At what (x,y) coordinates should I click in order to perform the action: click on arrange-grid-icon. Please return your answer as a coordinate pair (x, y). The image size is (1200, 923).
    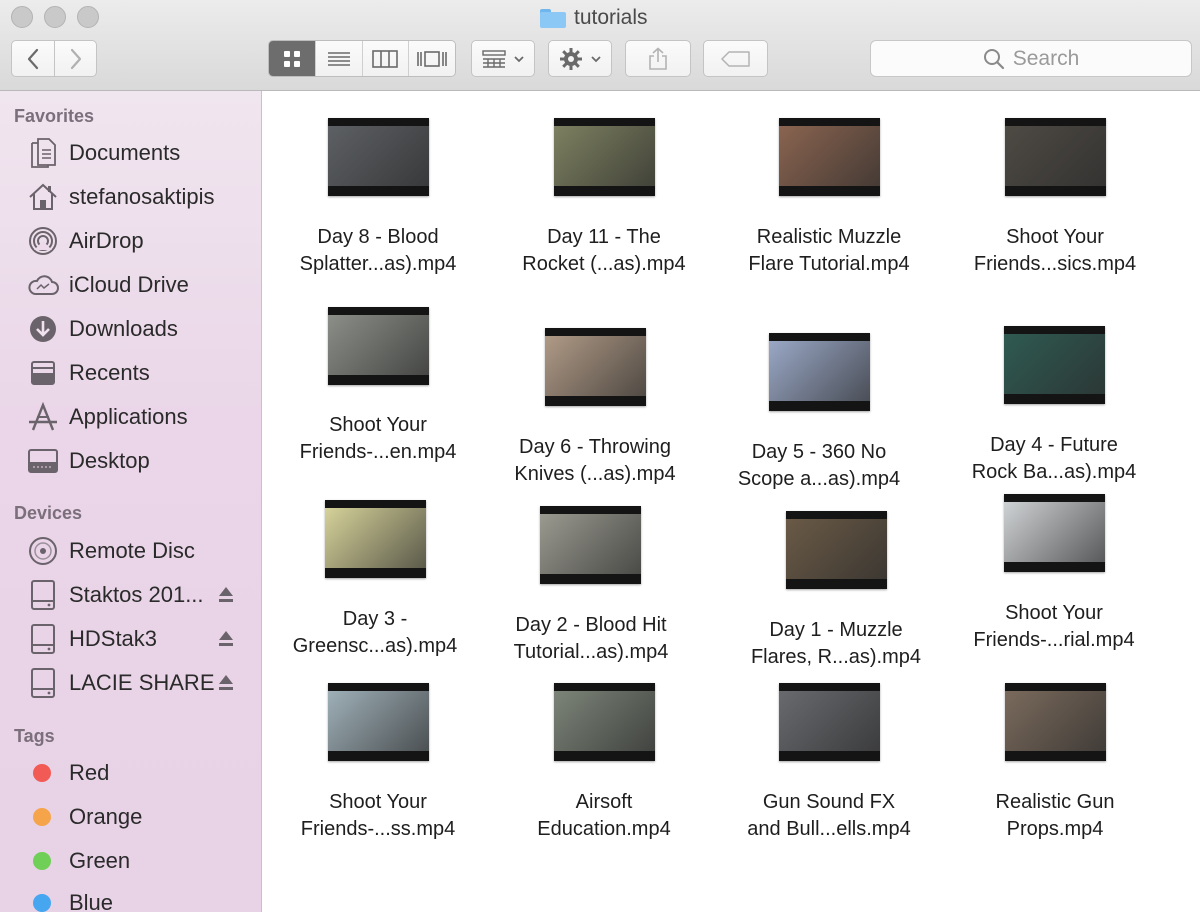
    Looking at the image, I should click on (494, 58).